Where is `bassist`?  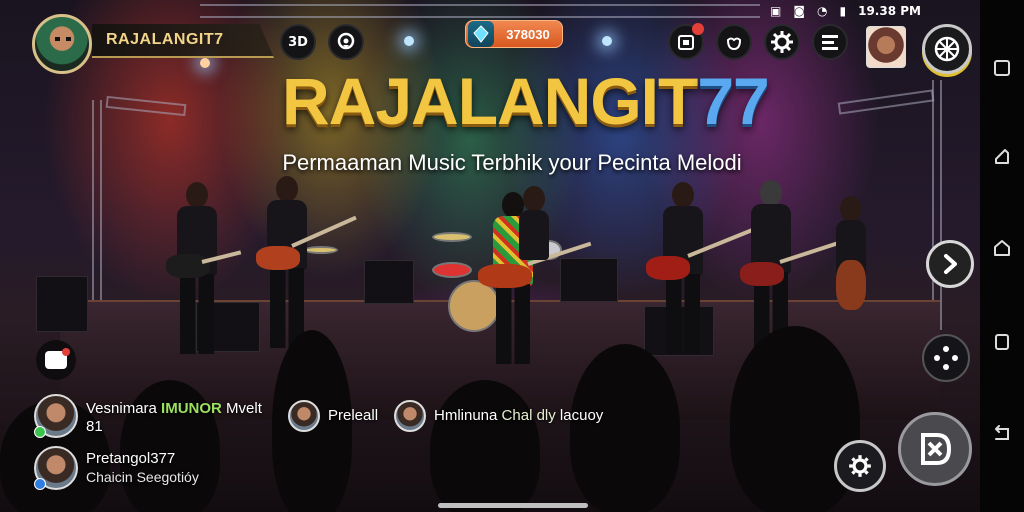 bassist is located at coordinates (703, 282).